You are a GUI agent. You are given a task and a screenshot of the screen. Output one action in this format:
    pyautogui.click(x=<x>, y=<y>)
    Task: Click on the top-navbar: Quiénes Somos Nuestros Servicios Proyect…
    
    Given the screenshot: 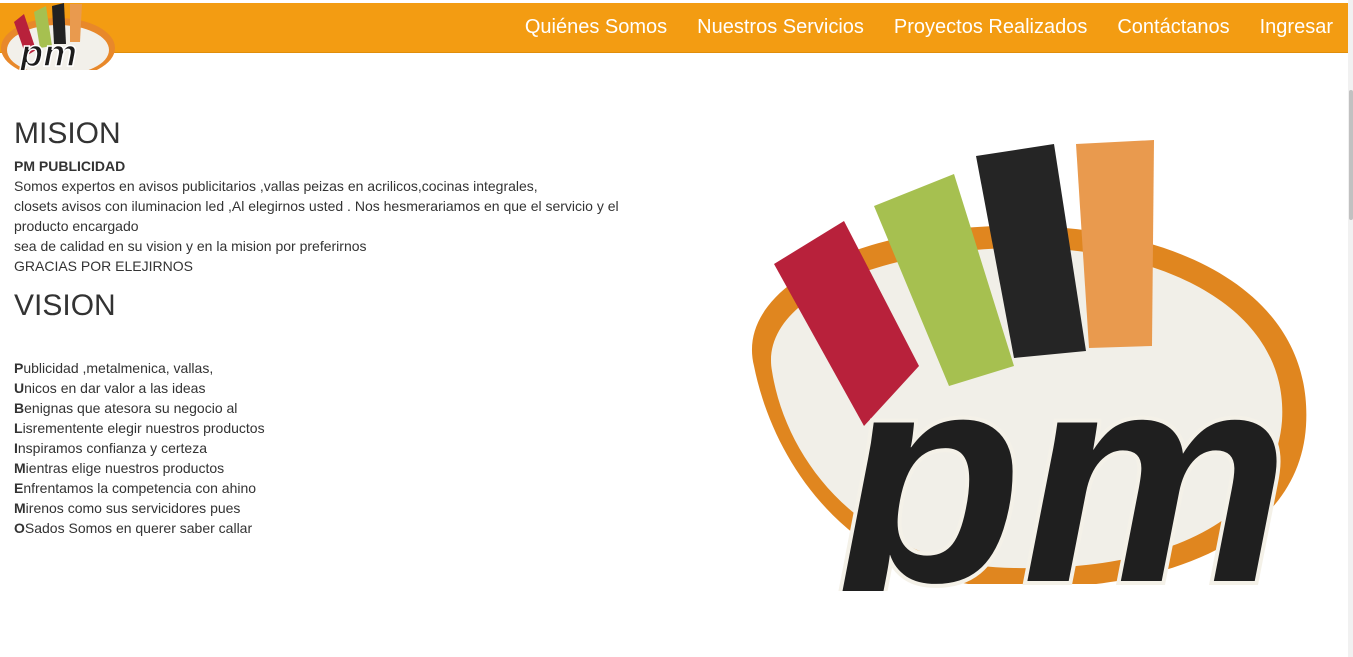 What is the action you would take?
    pyautogui.click(x=674, y=27)
    